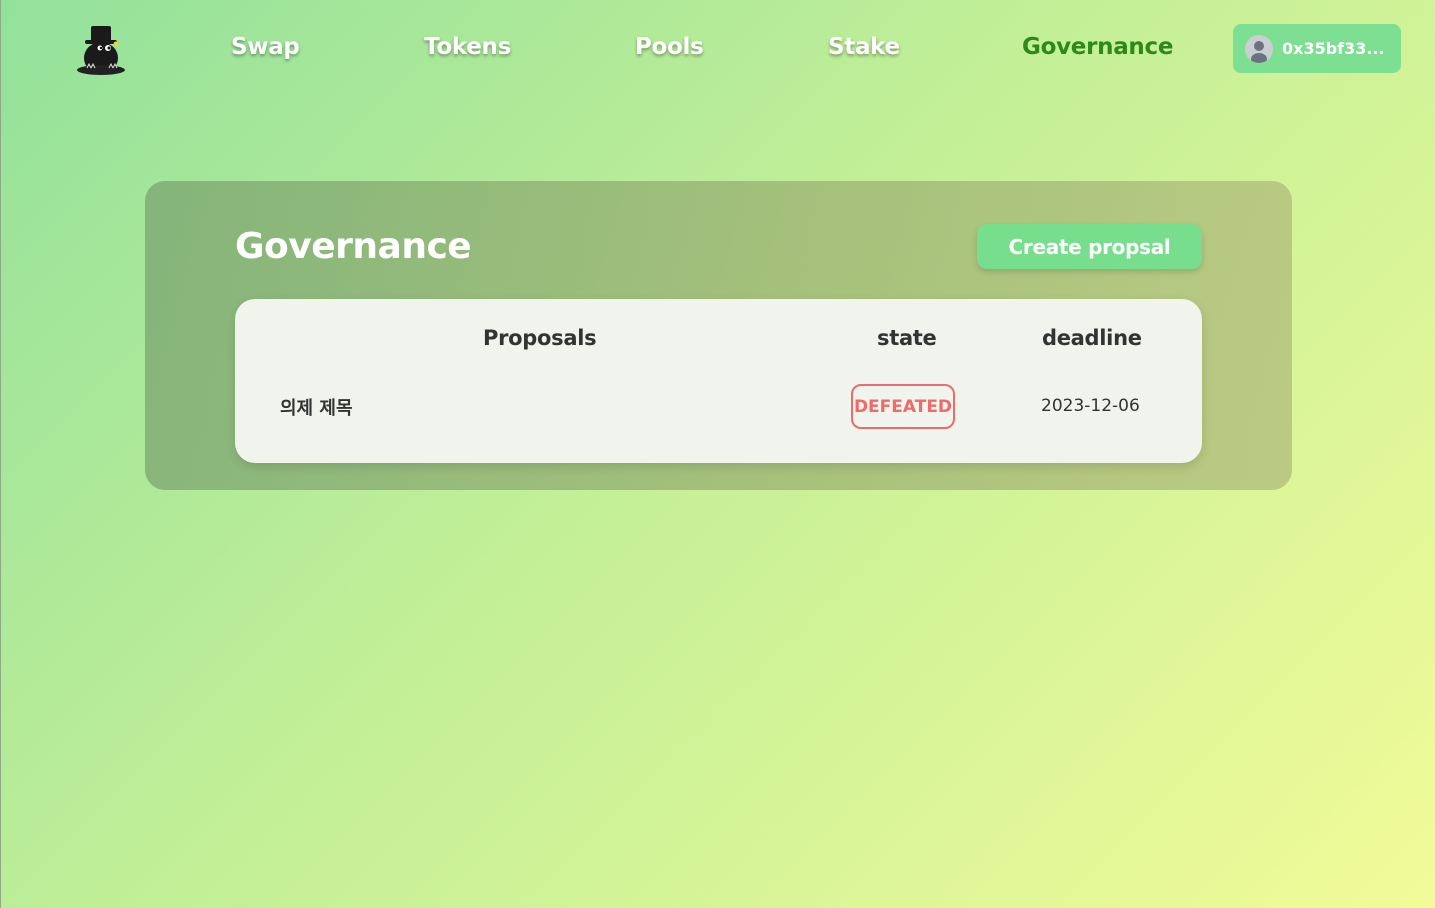  I want to click on header-state: state, so click(907, 338).